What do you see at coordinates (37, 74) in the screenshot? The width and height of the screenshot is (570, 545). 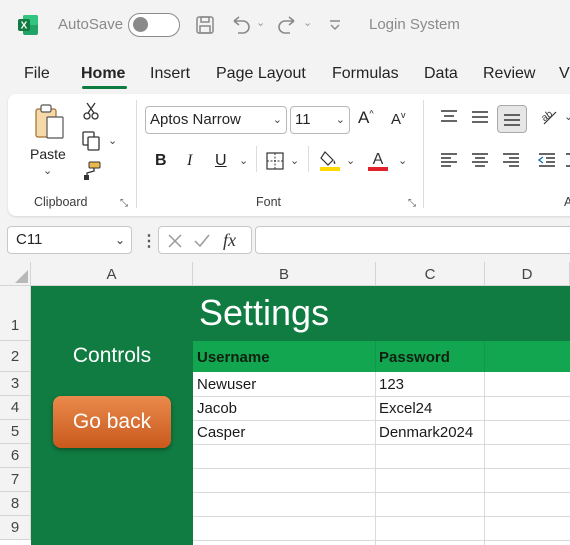 I see `tab-file: File` at bounding box center [37, 74].